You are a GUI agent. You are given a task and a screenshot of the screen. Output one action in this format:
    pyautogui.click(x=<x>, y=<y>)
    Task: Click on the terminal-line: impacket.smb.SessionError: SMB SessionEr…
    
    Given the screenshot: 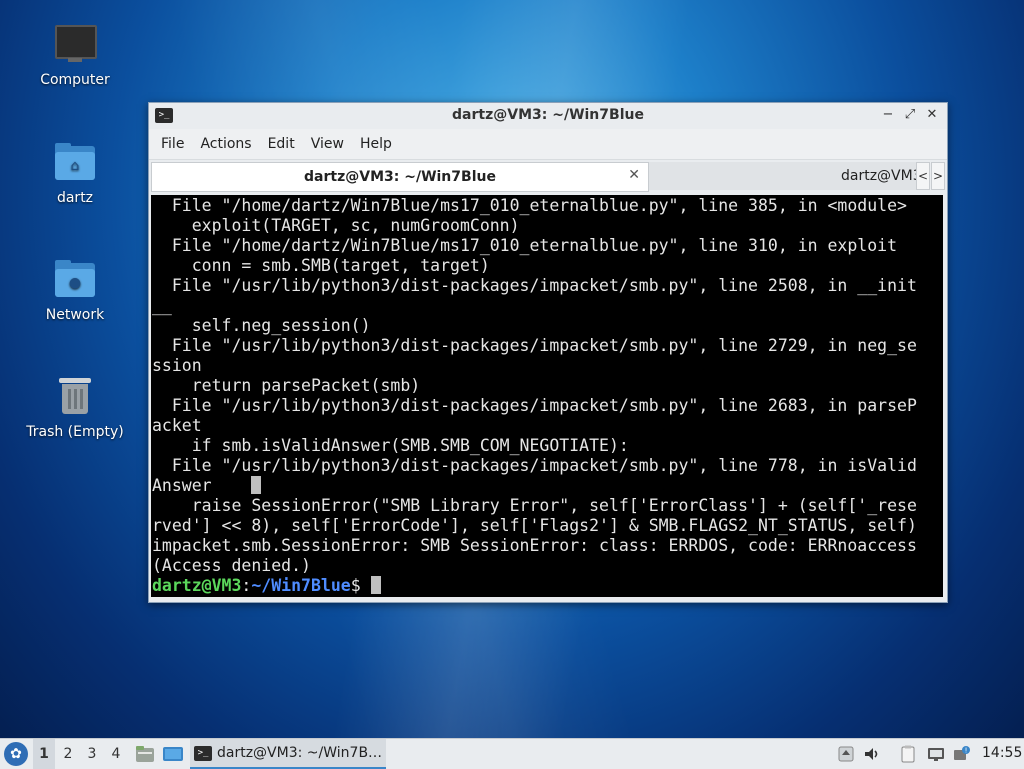 What is the action you would take?
    pyautogui.click(x=534, y=545)
    